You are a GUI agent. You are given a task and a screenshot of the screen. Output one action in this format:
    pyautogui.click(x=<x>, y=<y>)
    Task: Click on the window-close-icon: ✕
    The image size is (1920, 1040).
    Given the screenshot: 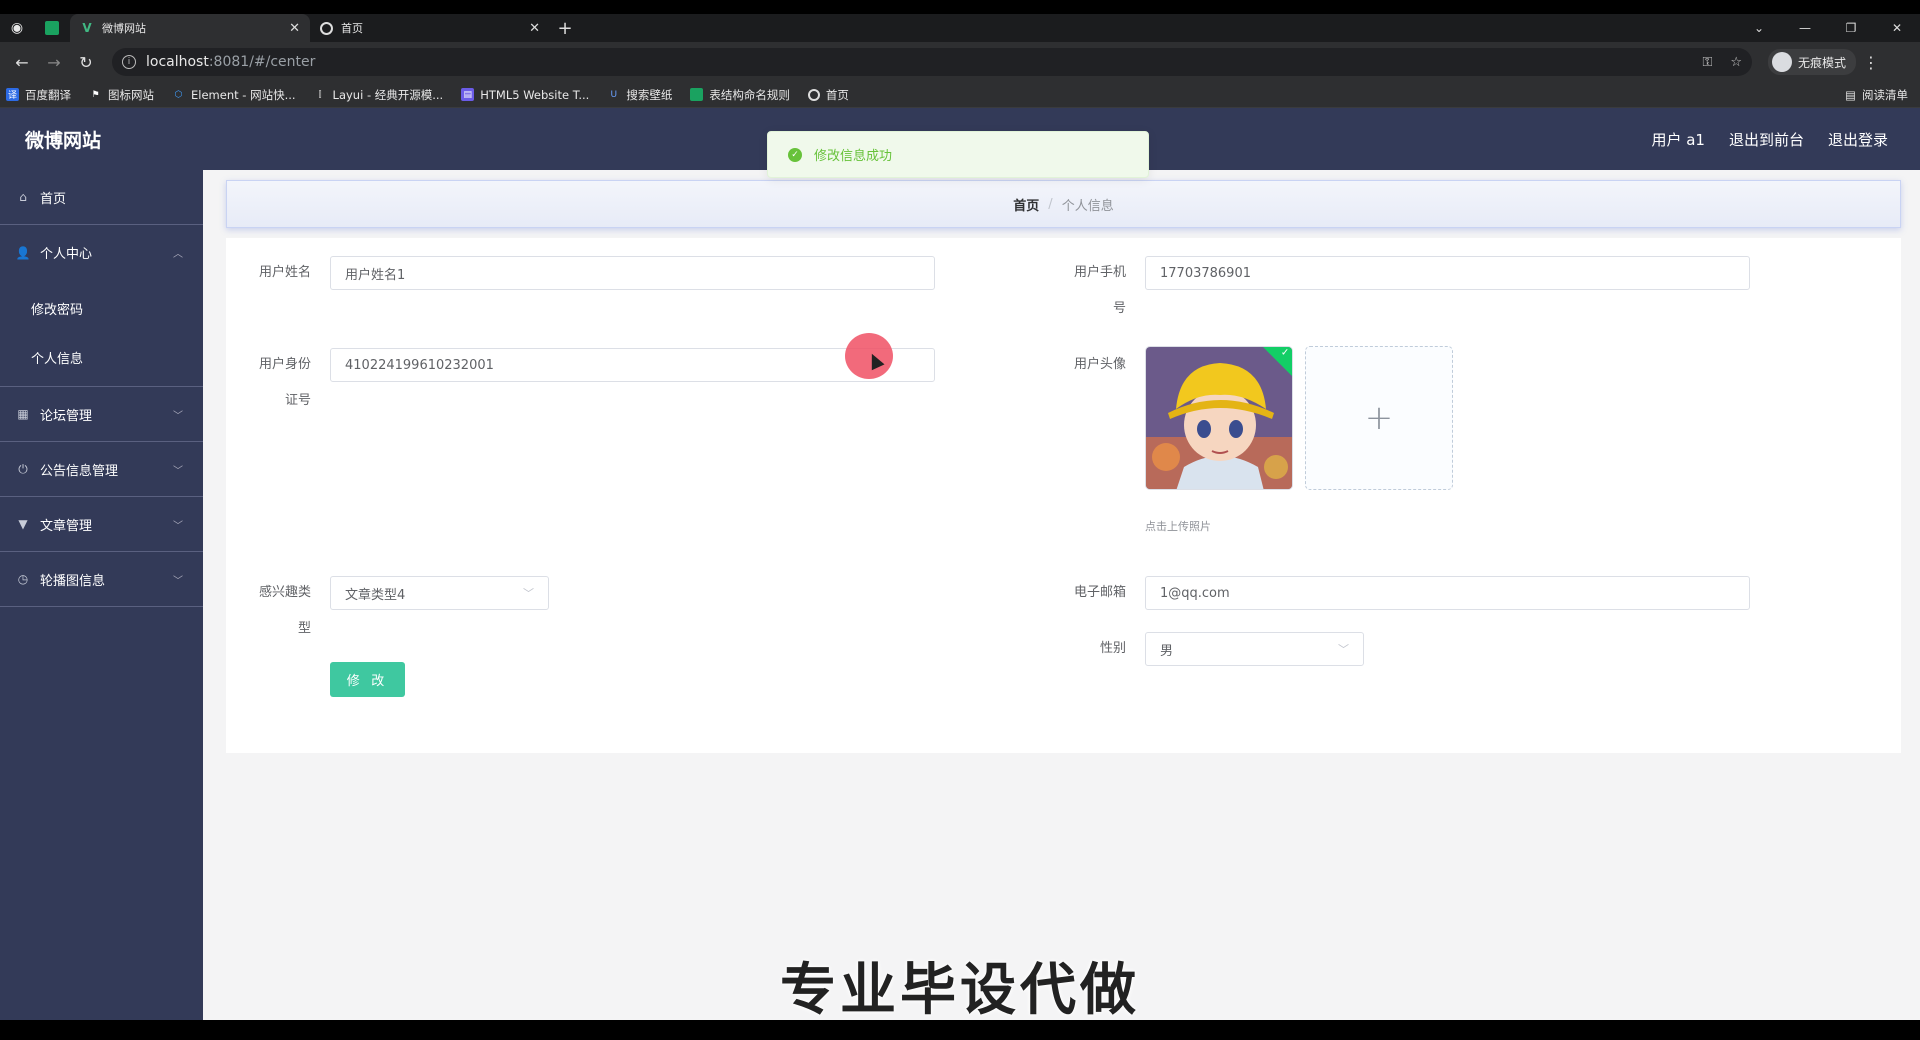 What is the action you would take?
    pyautogui.click(x=1897, y=28)
    